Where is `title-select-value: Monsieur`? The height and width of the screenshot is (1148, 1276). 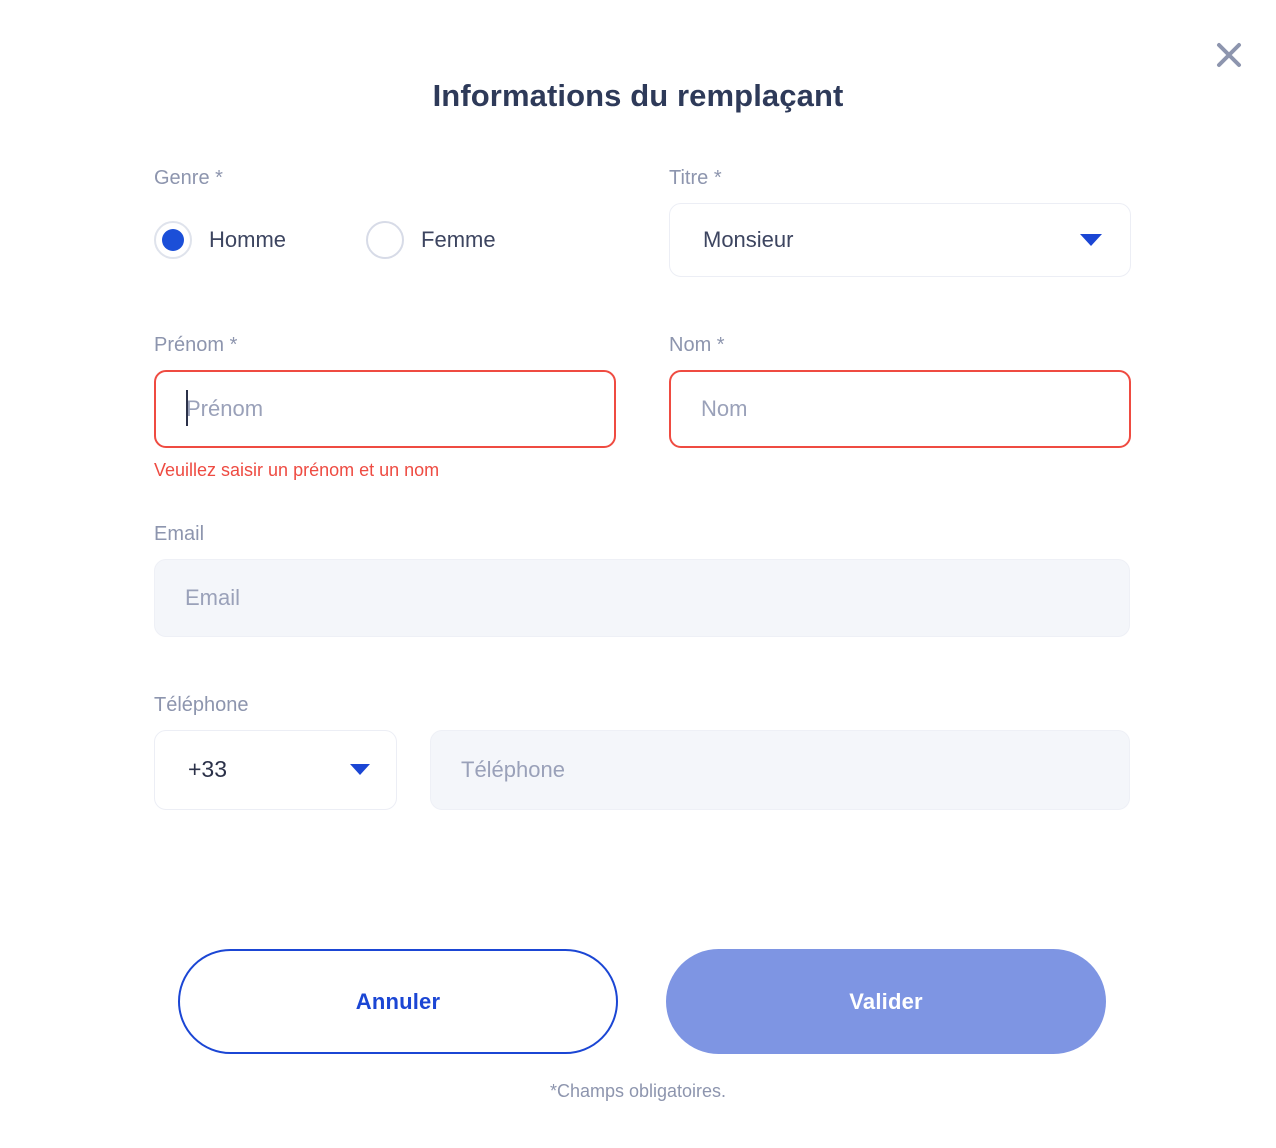 title-select-value: Monsieur is located at coordinates (748, 239).